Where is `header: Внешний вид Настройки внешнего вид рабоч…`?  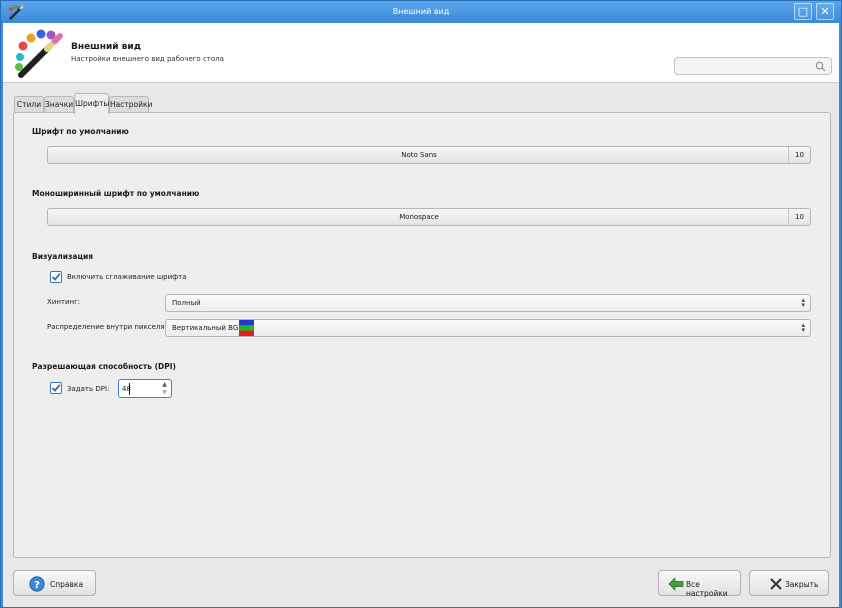
header: Внешний вид Настройки внешнего вид рабоч… is located at coordinates (421, 53).